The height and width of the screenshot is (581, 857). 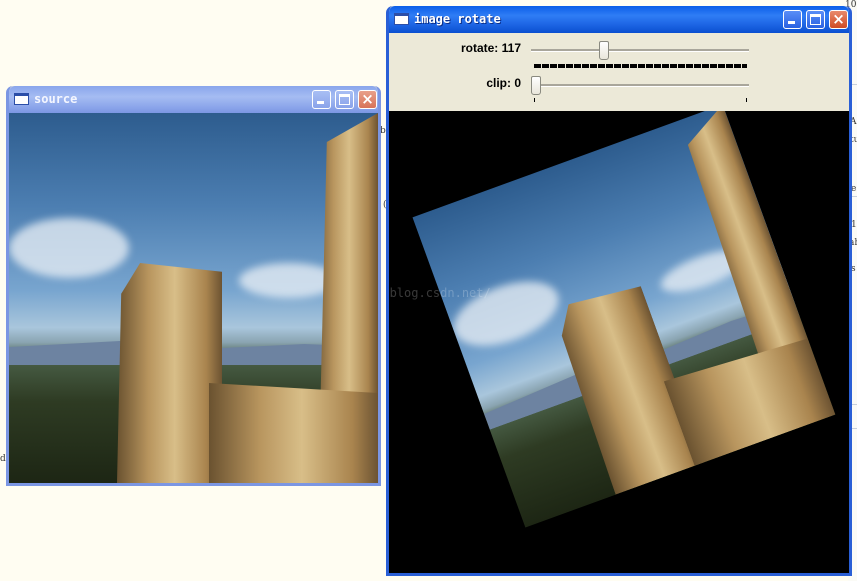 What do you see at coordinates (619, 19) in the screenshot?
I see `rotate-titlebar: image rotate ×` at bounding box center [619, 19].